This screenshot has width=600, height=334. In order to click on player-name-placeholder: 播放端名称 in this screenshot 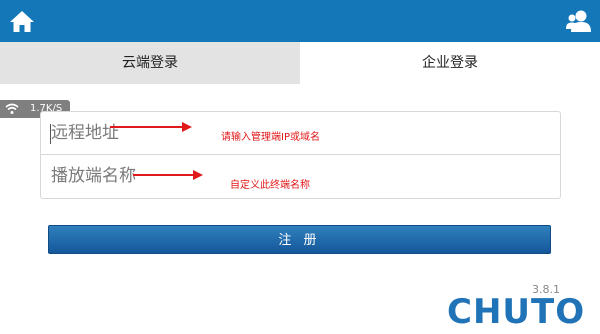, I will do `click(93, 176)`.